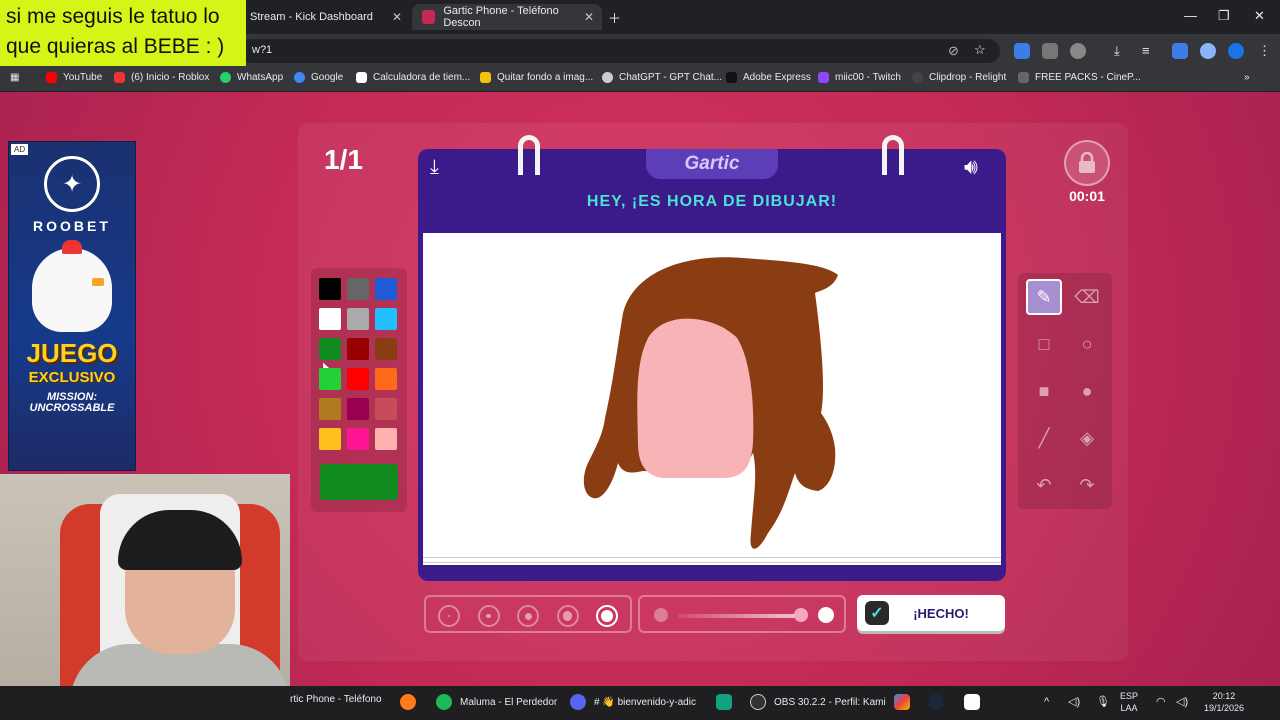  What do you see at coordinates (251, 77) in the screenshot?
I see `bookmark-whatsapp: WhatsApp` at bounding box center [251, 77].